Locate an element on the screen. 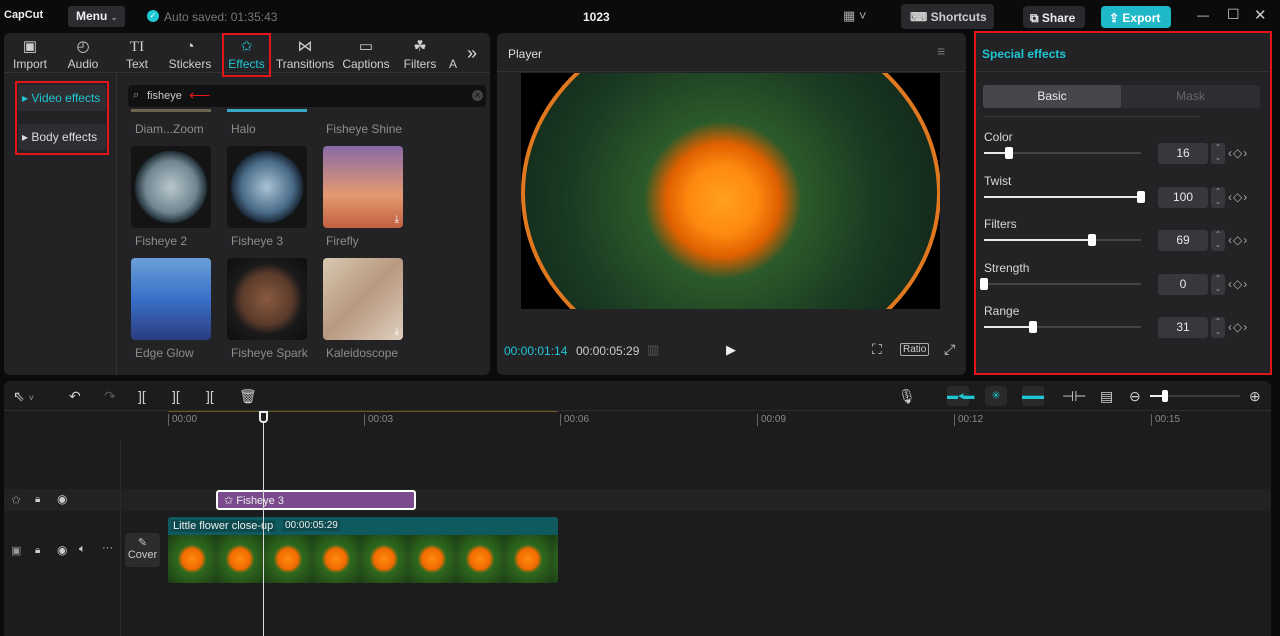 The image size is (1280, 636). share-button: ⧉ Share is located at coordinates (1054, 17).